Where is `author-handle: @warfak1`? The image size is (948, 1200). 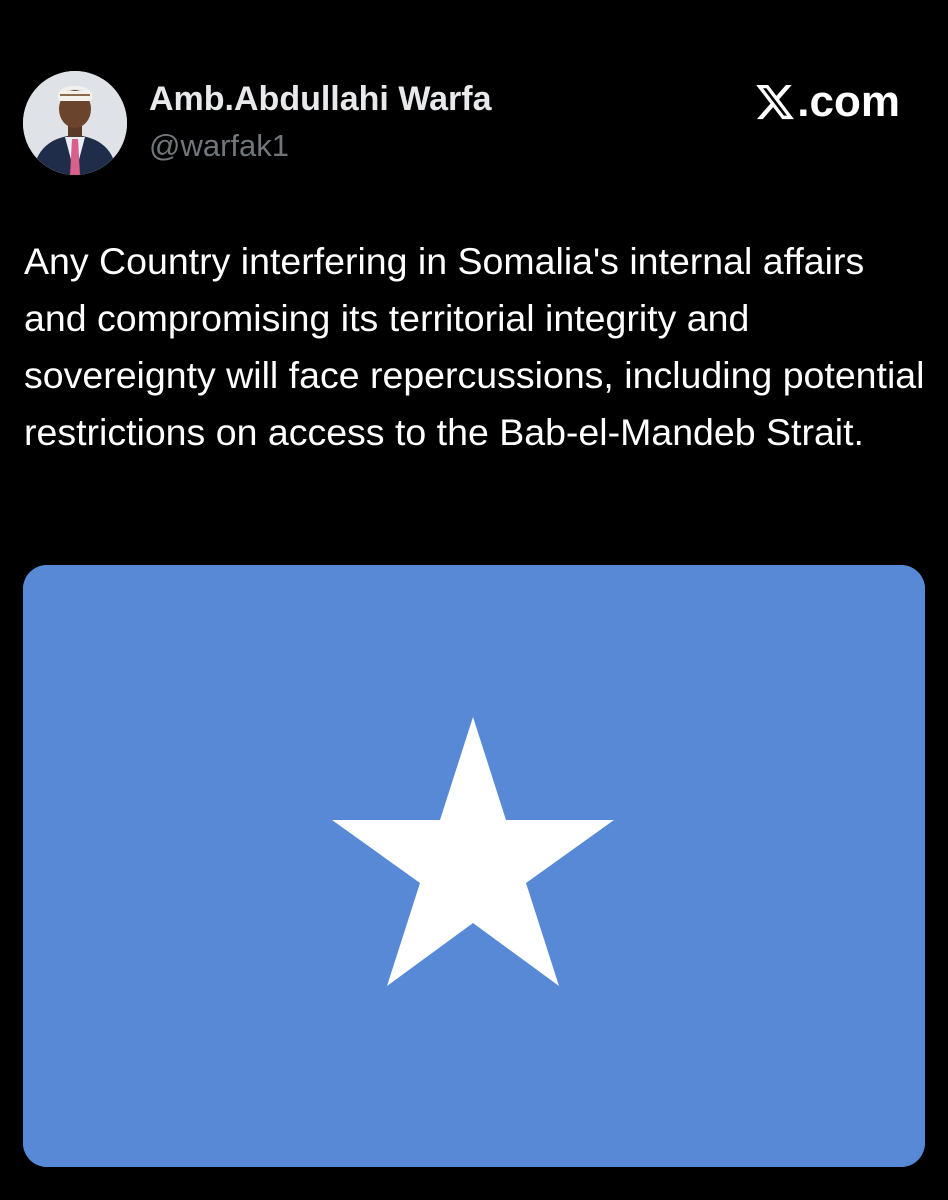 author-handle: @warfak1 is located at coordinates (219, 146).